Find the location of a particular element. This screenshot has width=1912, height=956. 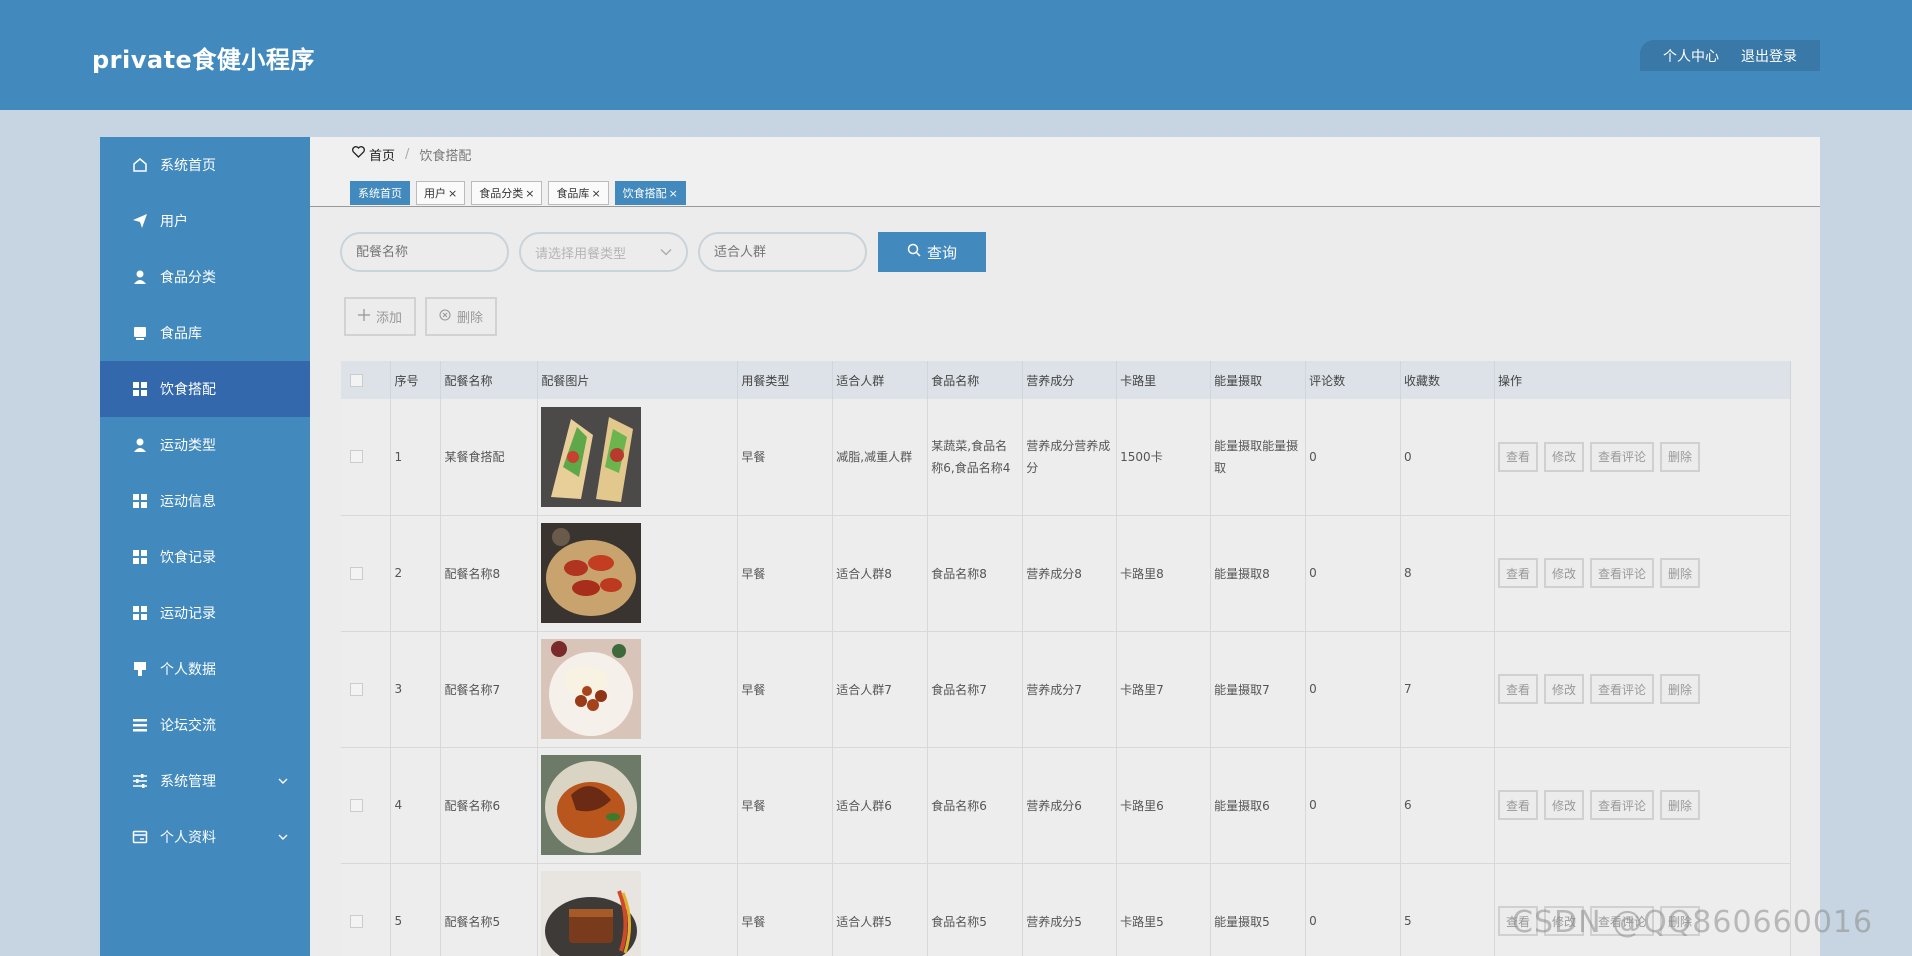

personal-center-link: 个人中心 is located at coordinates (1691, 56).